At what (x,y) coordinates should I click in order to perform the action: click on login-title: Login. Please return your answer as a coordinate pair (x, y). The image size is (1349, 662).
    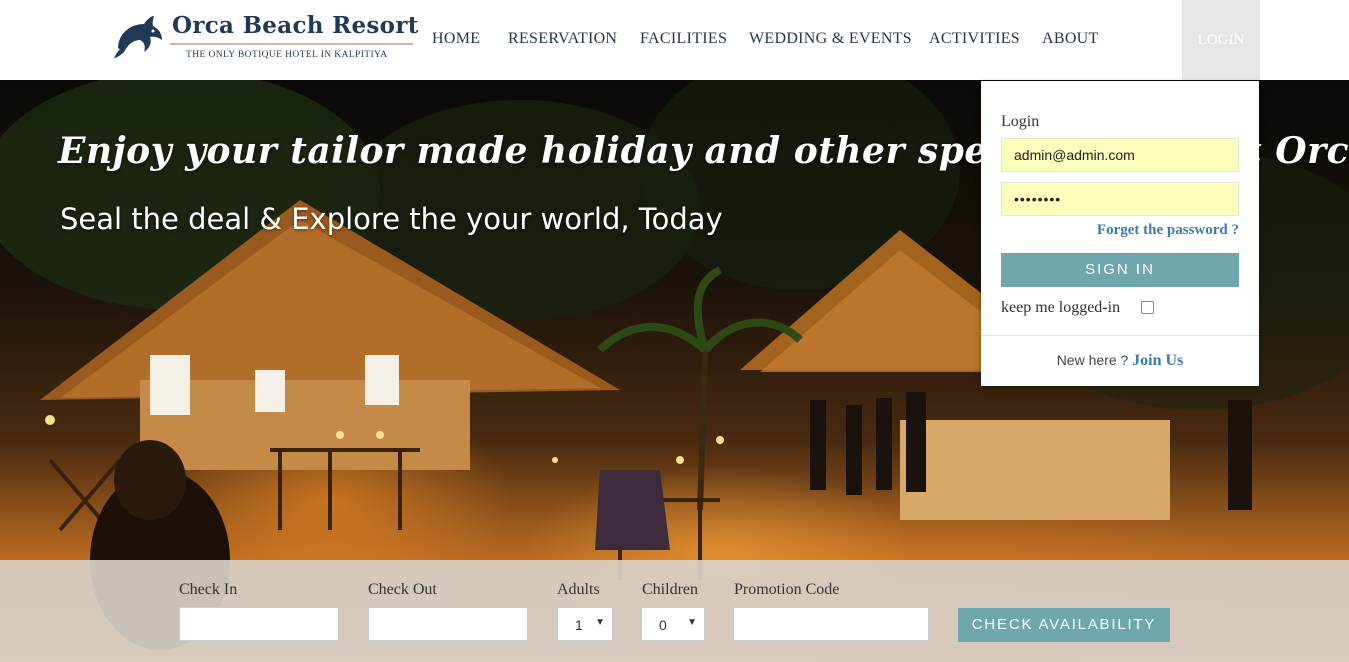
    Looking at the image, I should click on (1020, 121).